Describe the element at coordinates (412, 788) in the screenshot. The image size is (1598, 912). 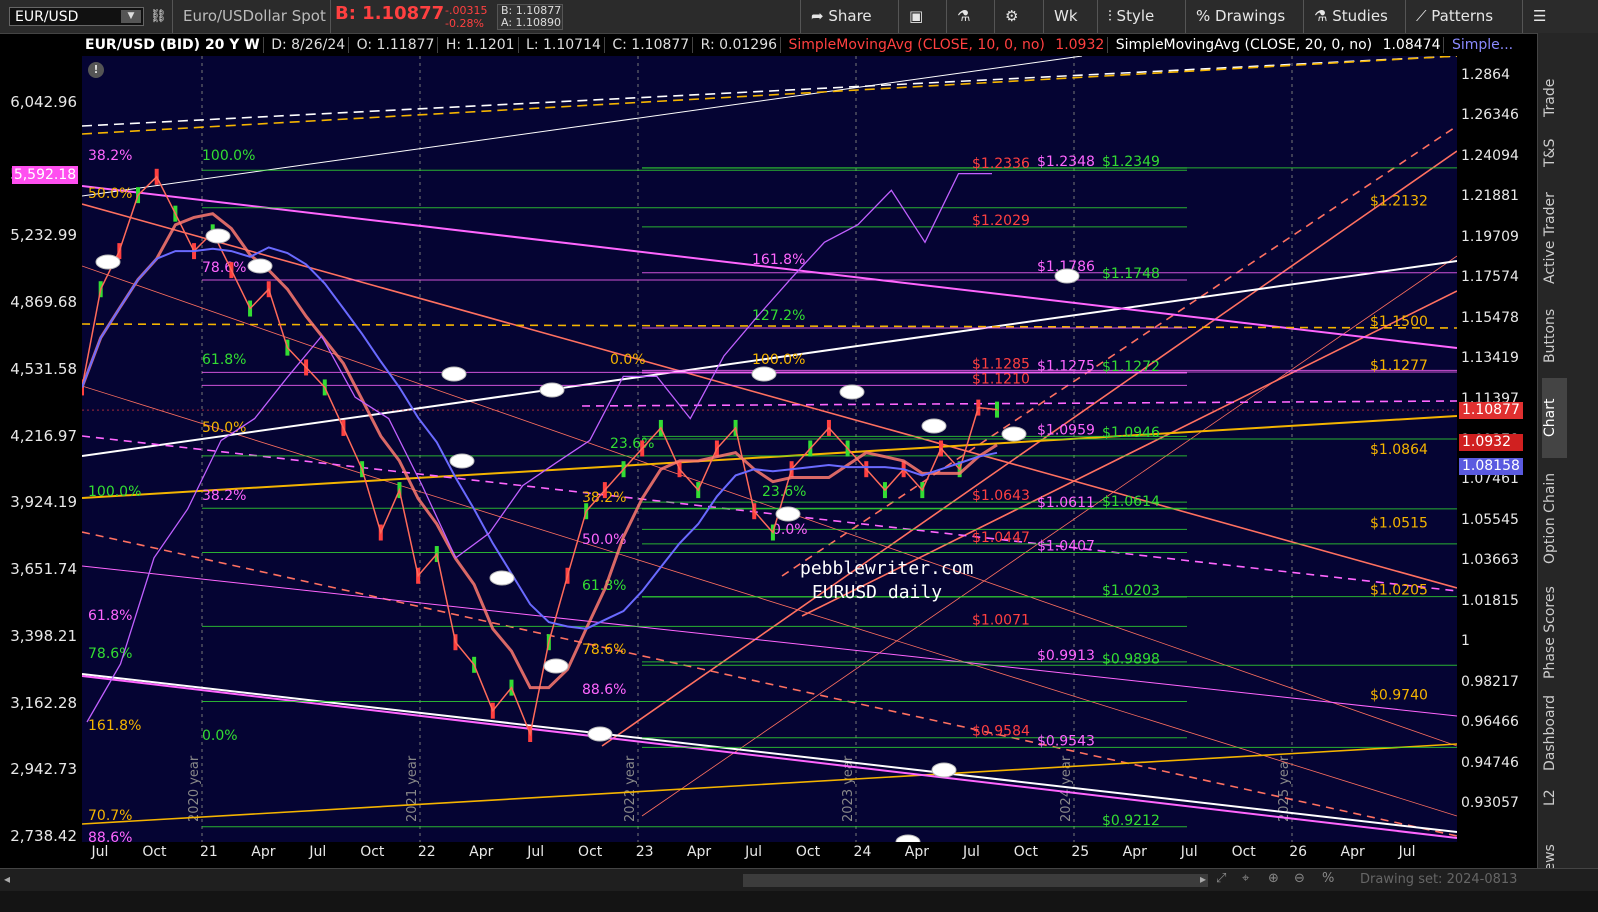
I see `year-marker-label: 2021 year` at that location.